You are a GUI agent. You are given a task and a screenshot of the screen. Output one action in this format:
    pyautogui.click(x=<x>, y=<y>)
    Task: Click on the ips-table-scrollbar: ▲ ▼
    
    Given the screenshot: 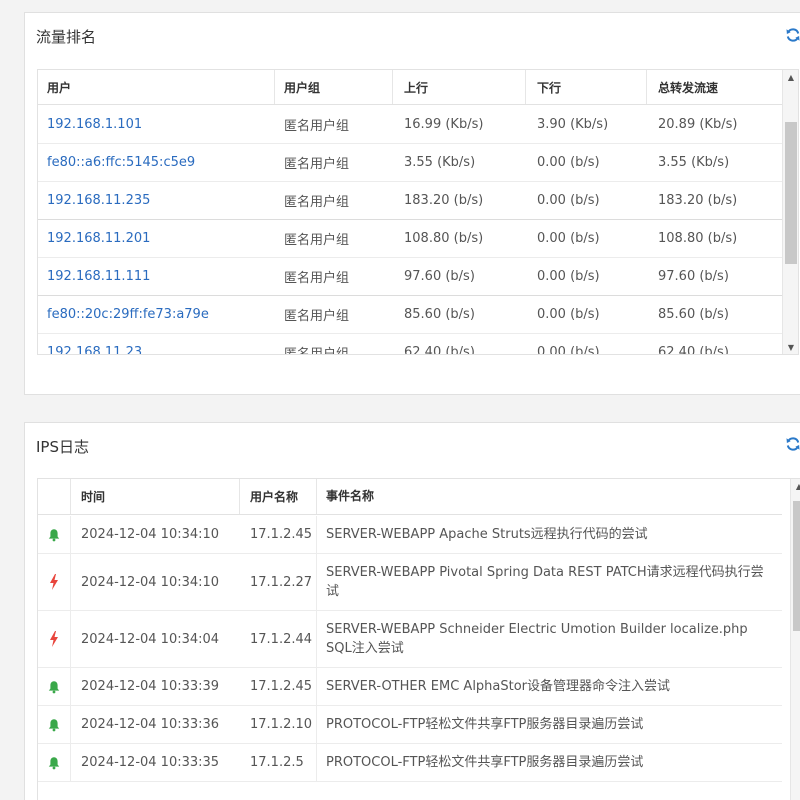 What is the action you would take?
    pyautogui.click(x=795, y=639)
    